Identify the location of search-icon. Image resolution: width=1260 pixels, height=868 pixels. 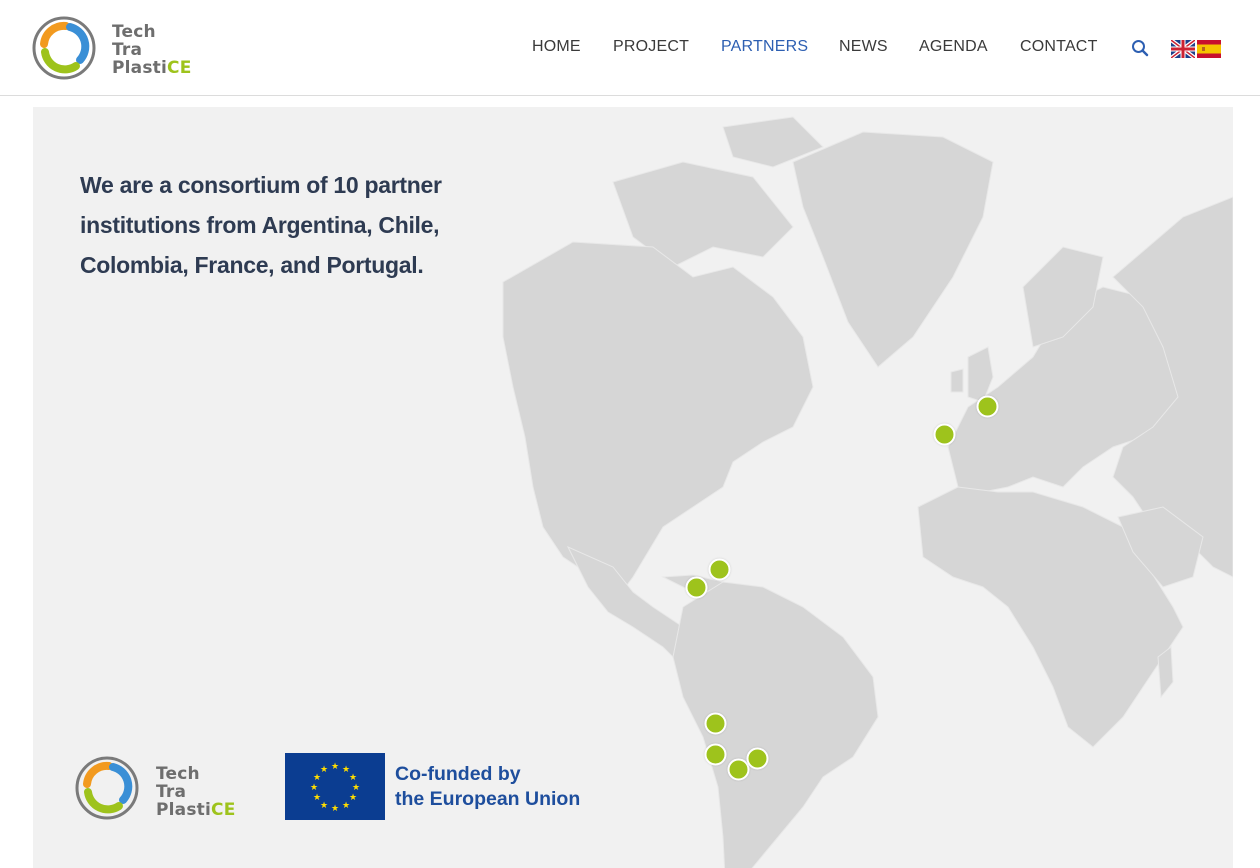
(1141, 49).